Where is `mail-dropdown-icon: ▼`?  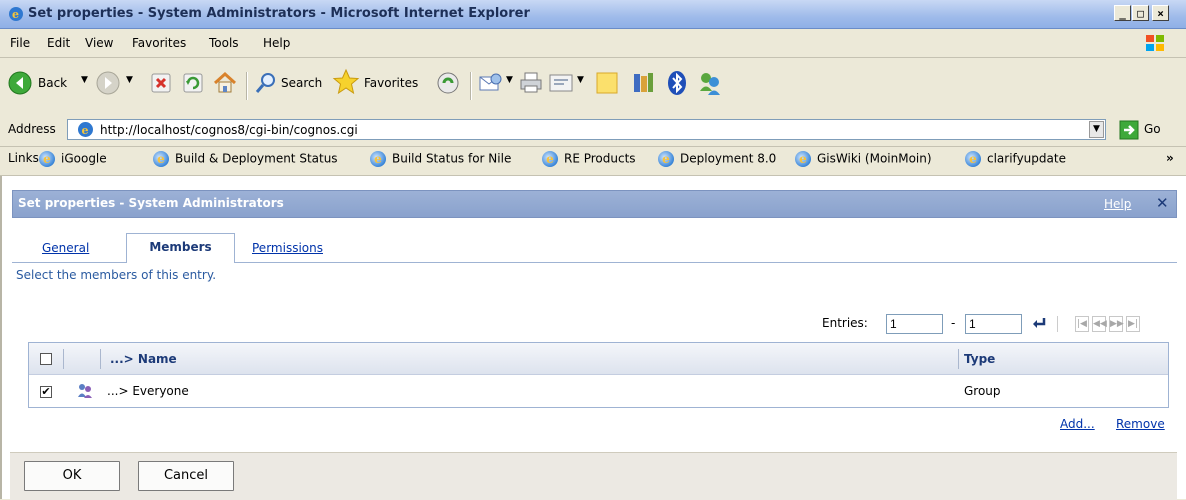
mail-dropdown-icon: ▼ is located at coordinates (509, 80).